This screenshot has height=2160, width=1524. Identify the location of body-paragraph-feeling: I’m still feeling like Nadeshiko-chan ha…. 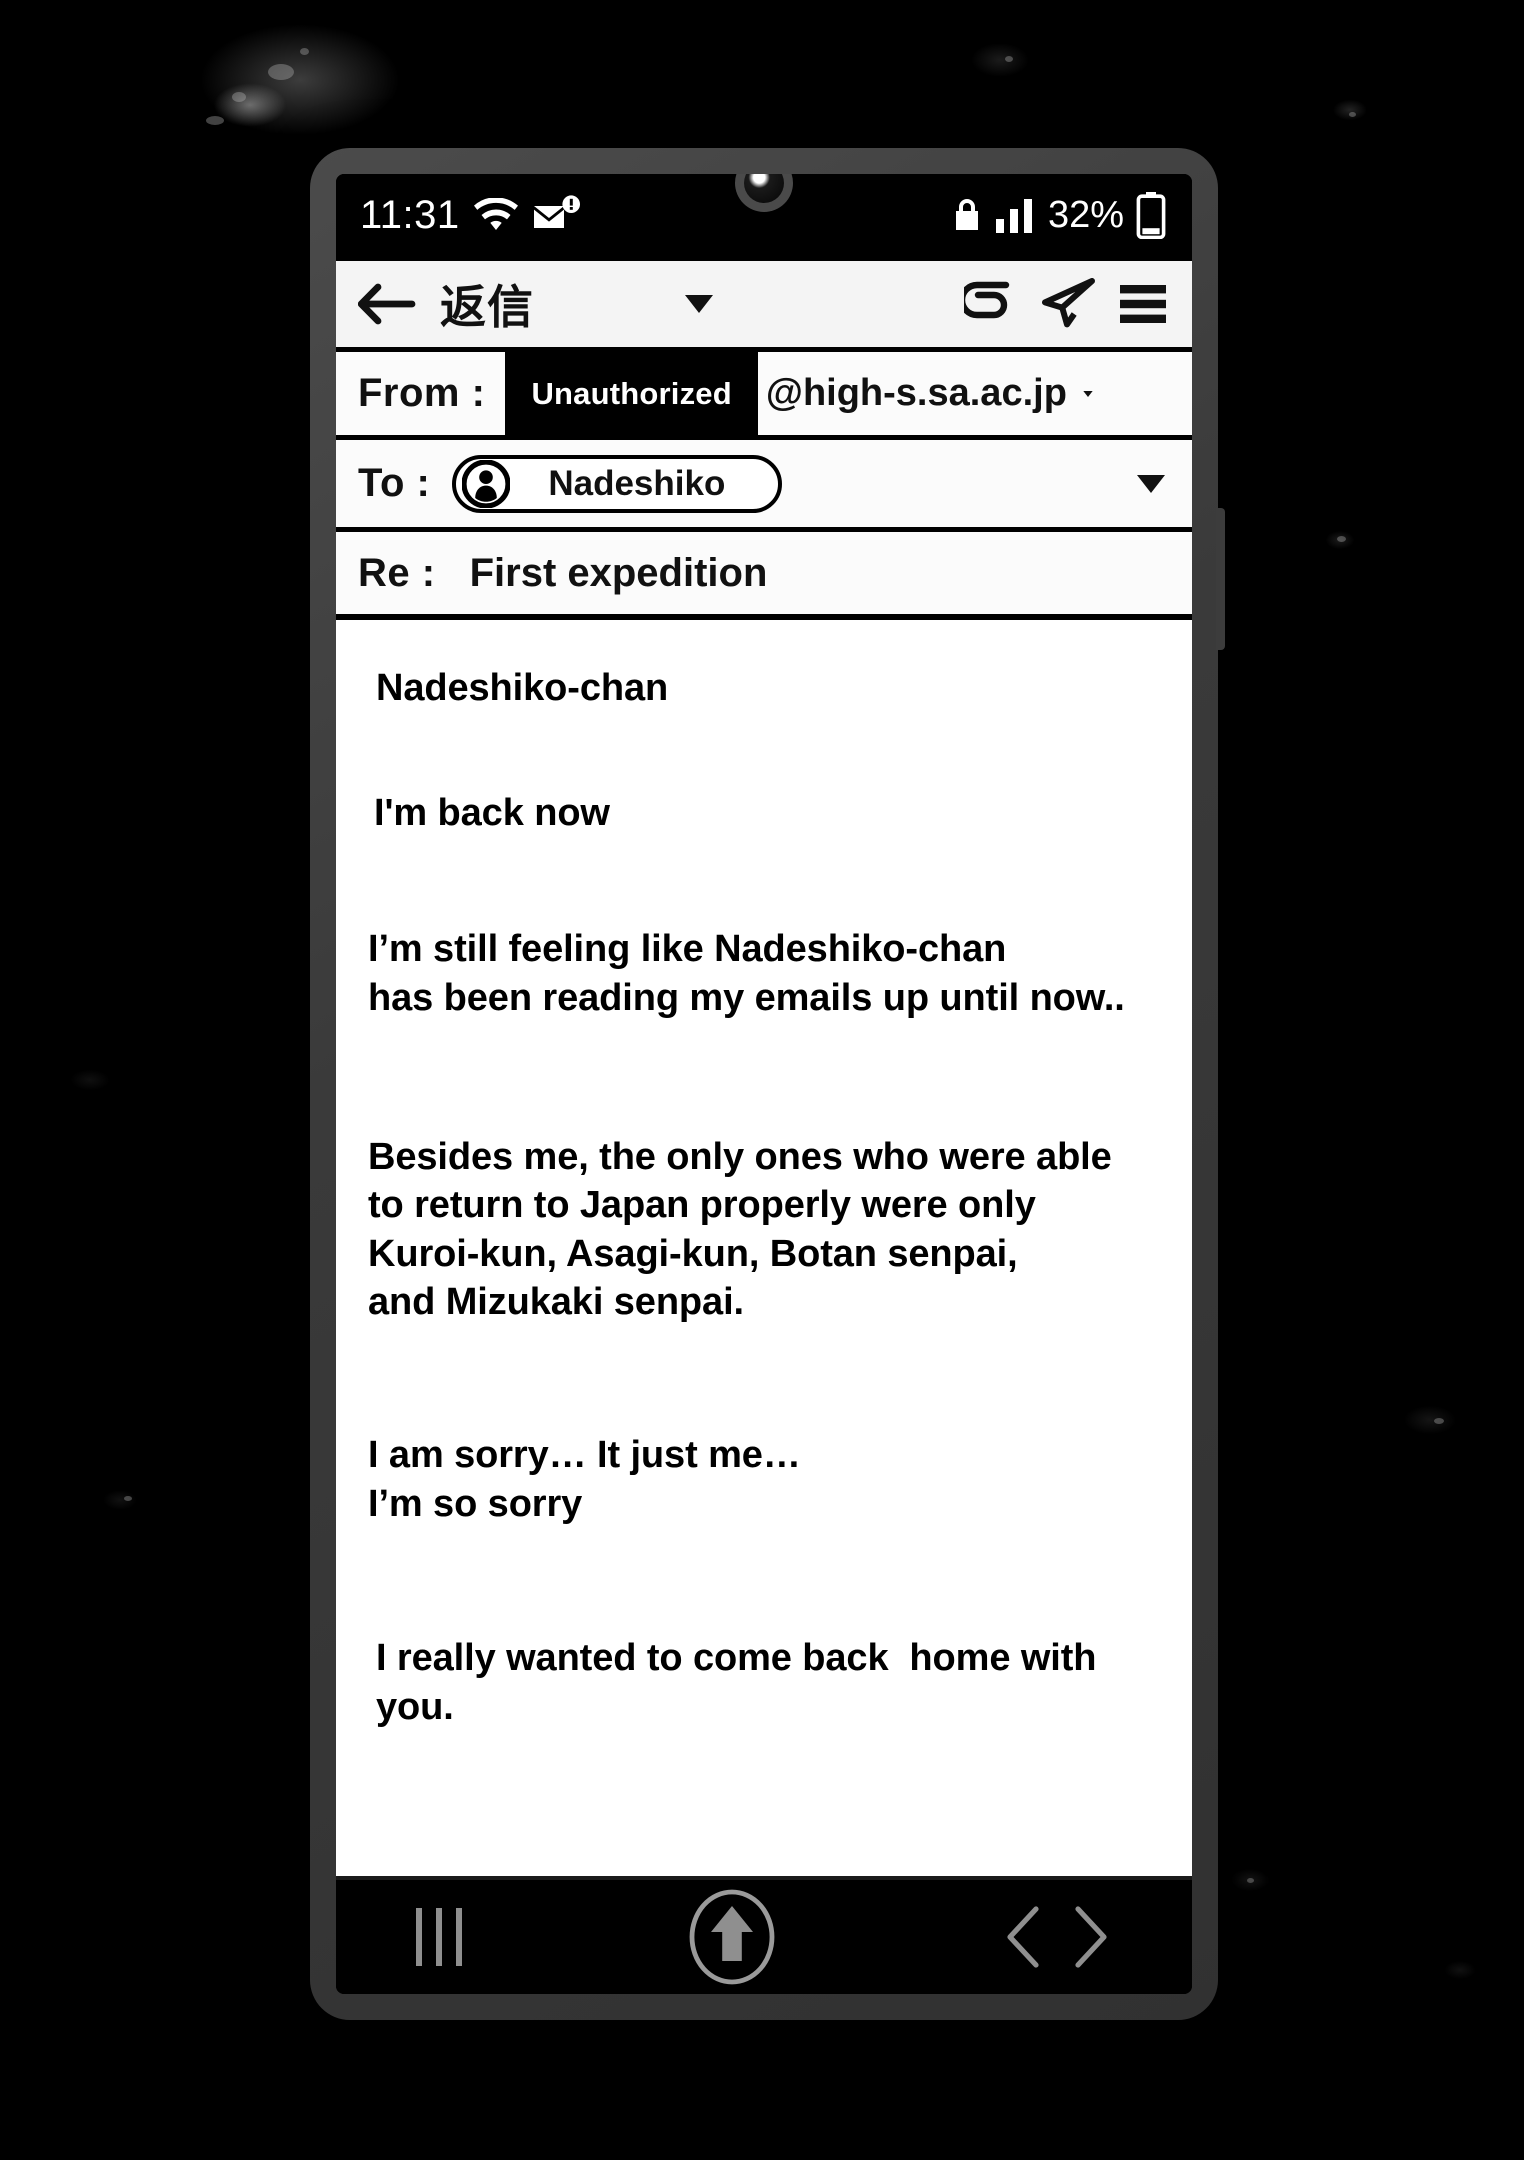
(746, 973).